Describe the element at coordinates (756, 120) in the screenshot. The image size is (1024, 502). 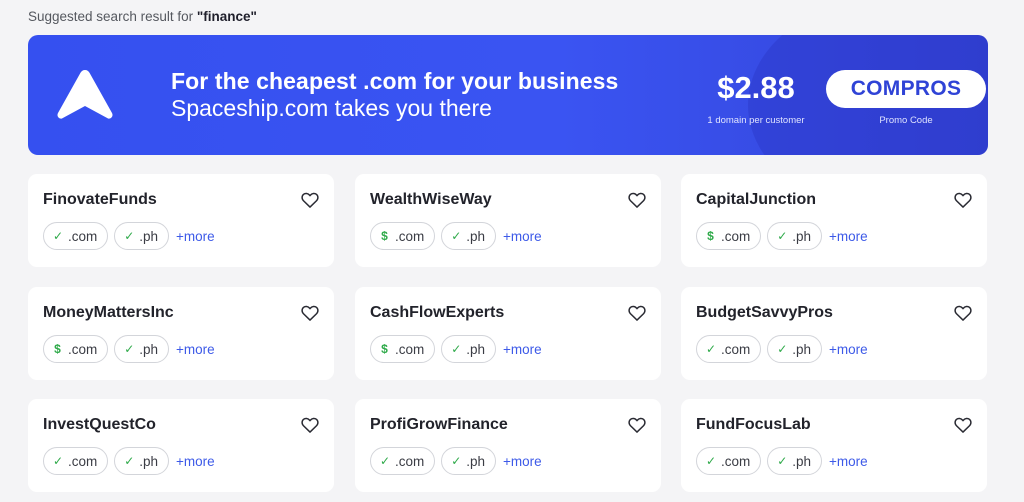
I see `banner-price-note: 1 domain per customer` at that location.